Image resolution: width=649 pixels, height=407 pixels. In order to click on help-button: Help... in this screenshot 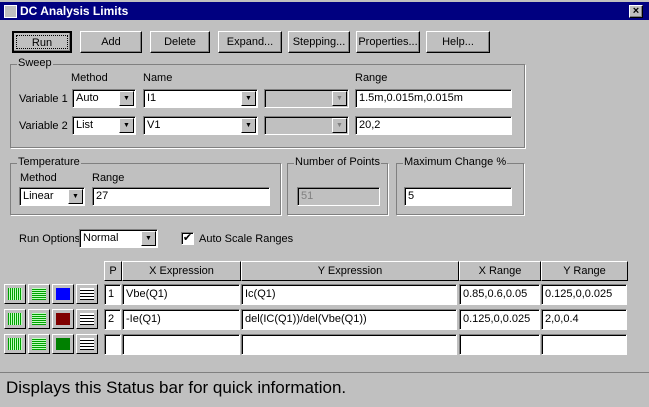, I will do `click(458, 42)`.